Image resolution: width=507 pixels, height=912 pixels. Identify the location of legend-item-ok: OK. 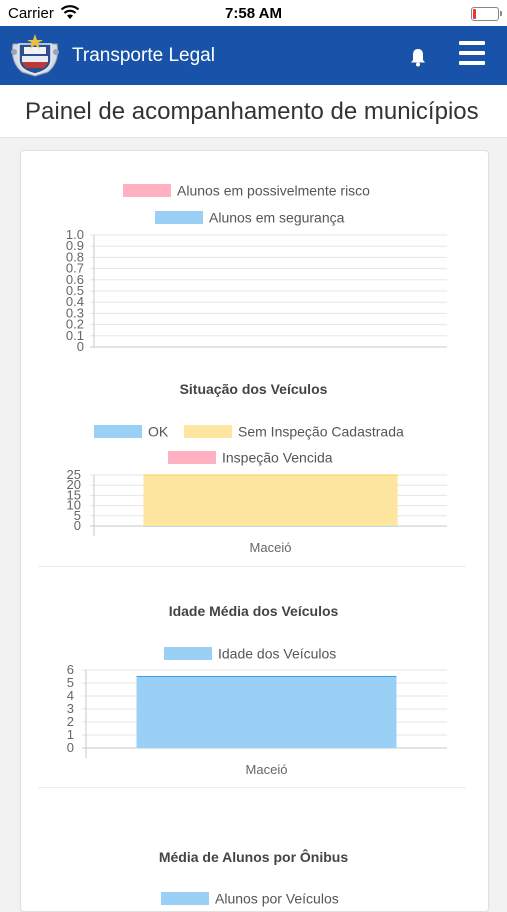
(131, 431).